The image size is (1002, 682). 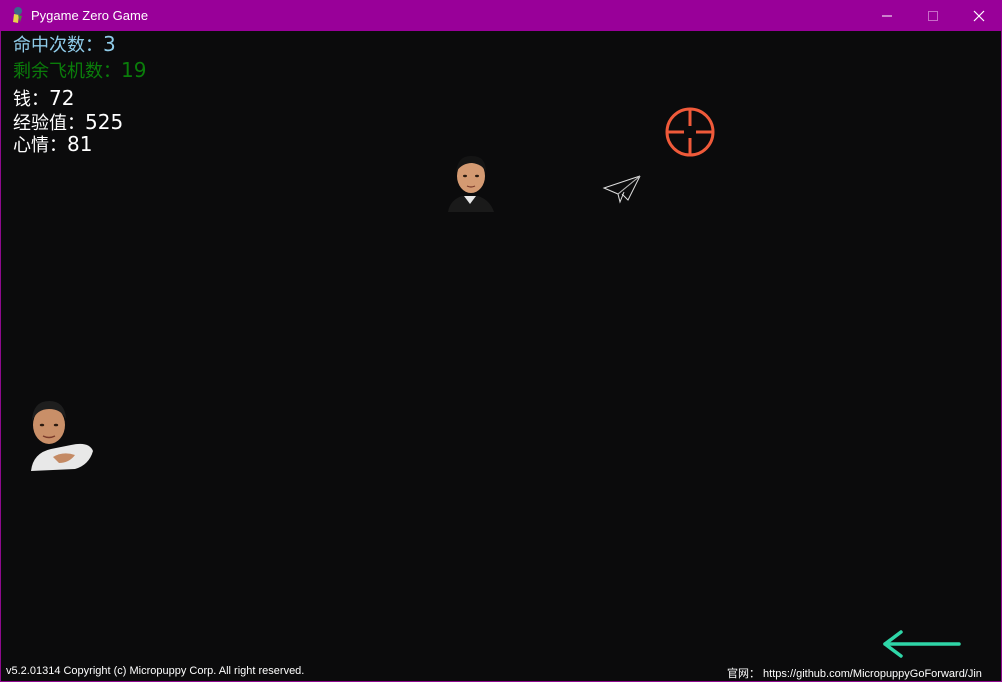 What do you see at coordinates (471, 183) in the screenshot?
I see `player-face-sprite` at bounding box center [471, 183].